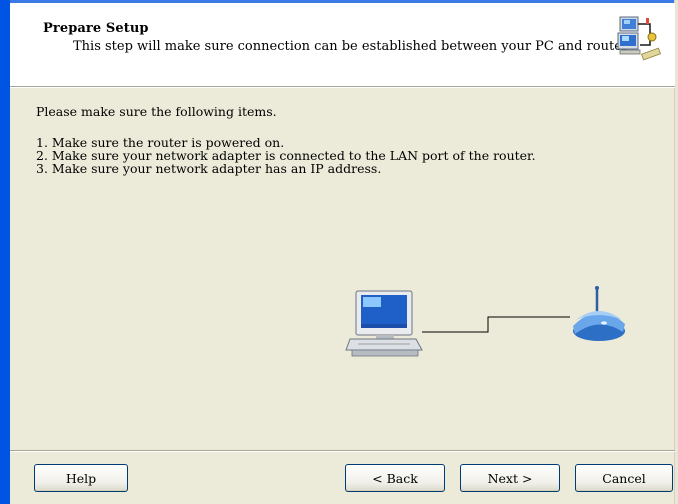 This screenshot has width=678, height=504. What do you see at coordinates (496, 324) in the screenshot?
I see `network-cable` at bounding box center [496, 324].